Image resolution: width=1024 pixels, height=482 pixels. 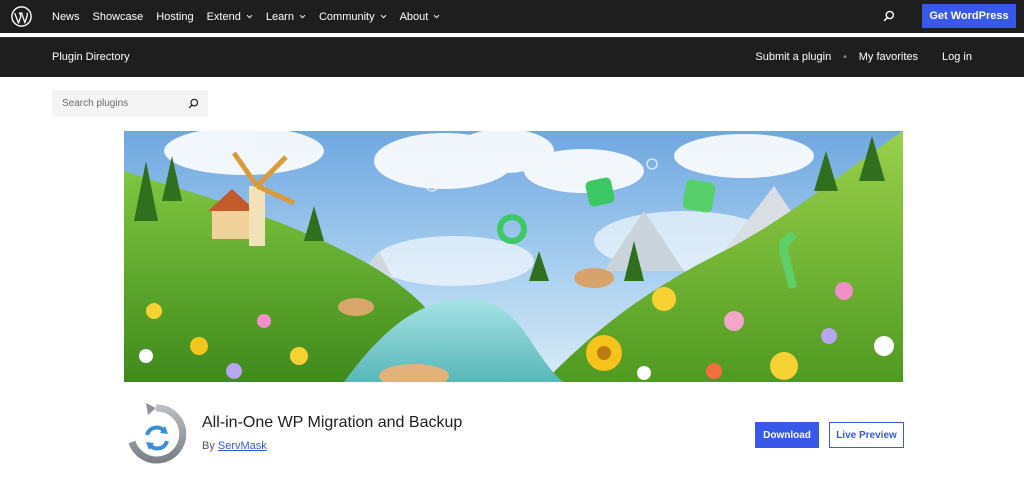 I want to click on plugin-title: All-in-One WP Migration and Backup, so click(x=332, y=422).